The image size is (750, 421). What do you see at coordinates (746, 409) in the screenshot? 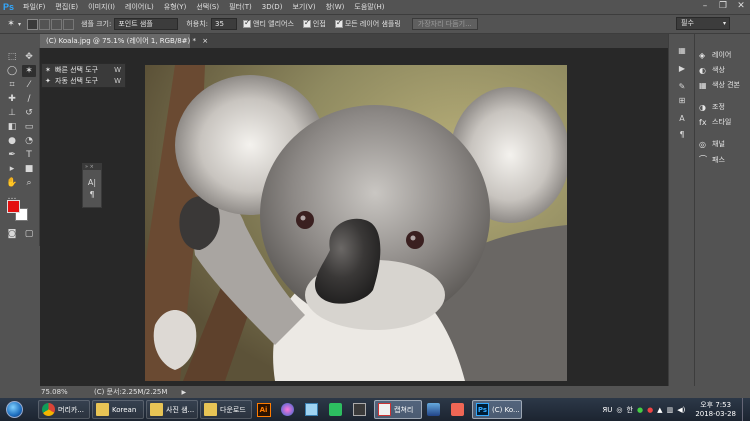
I see `show-desktop-button` at bounding box center [746, 409].